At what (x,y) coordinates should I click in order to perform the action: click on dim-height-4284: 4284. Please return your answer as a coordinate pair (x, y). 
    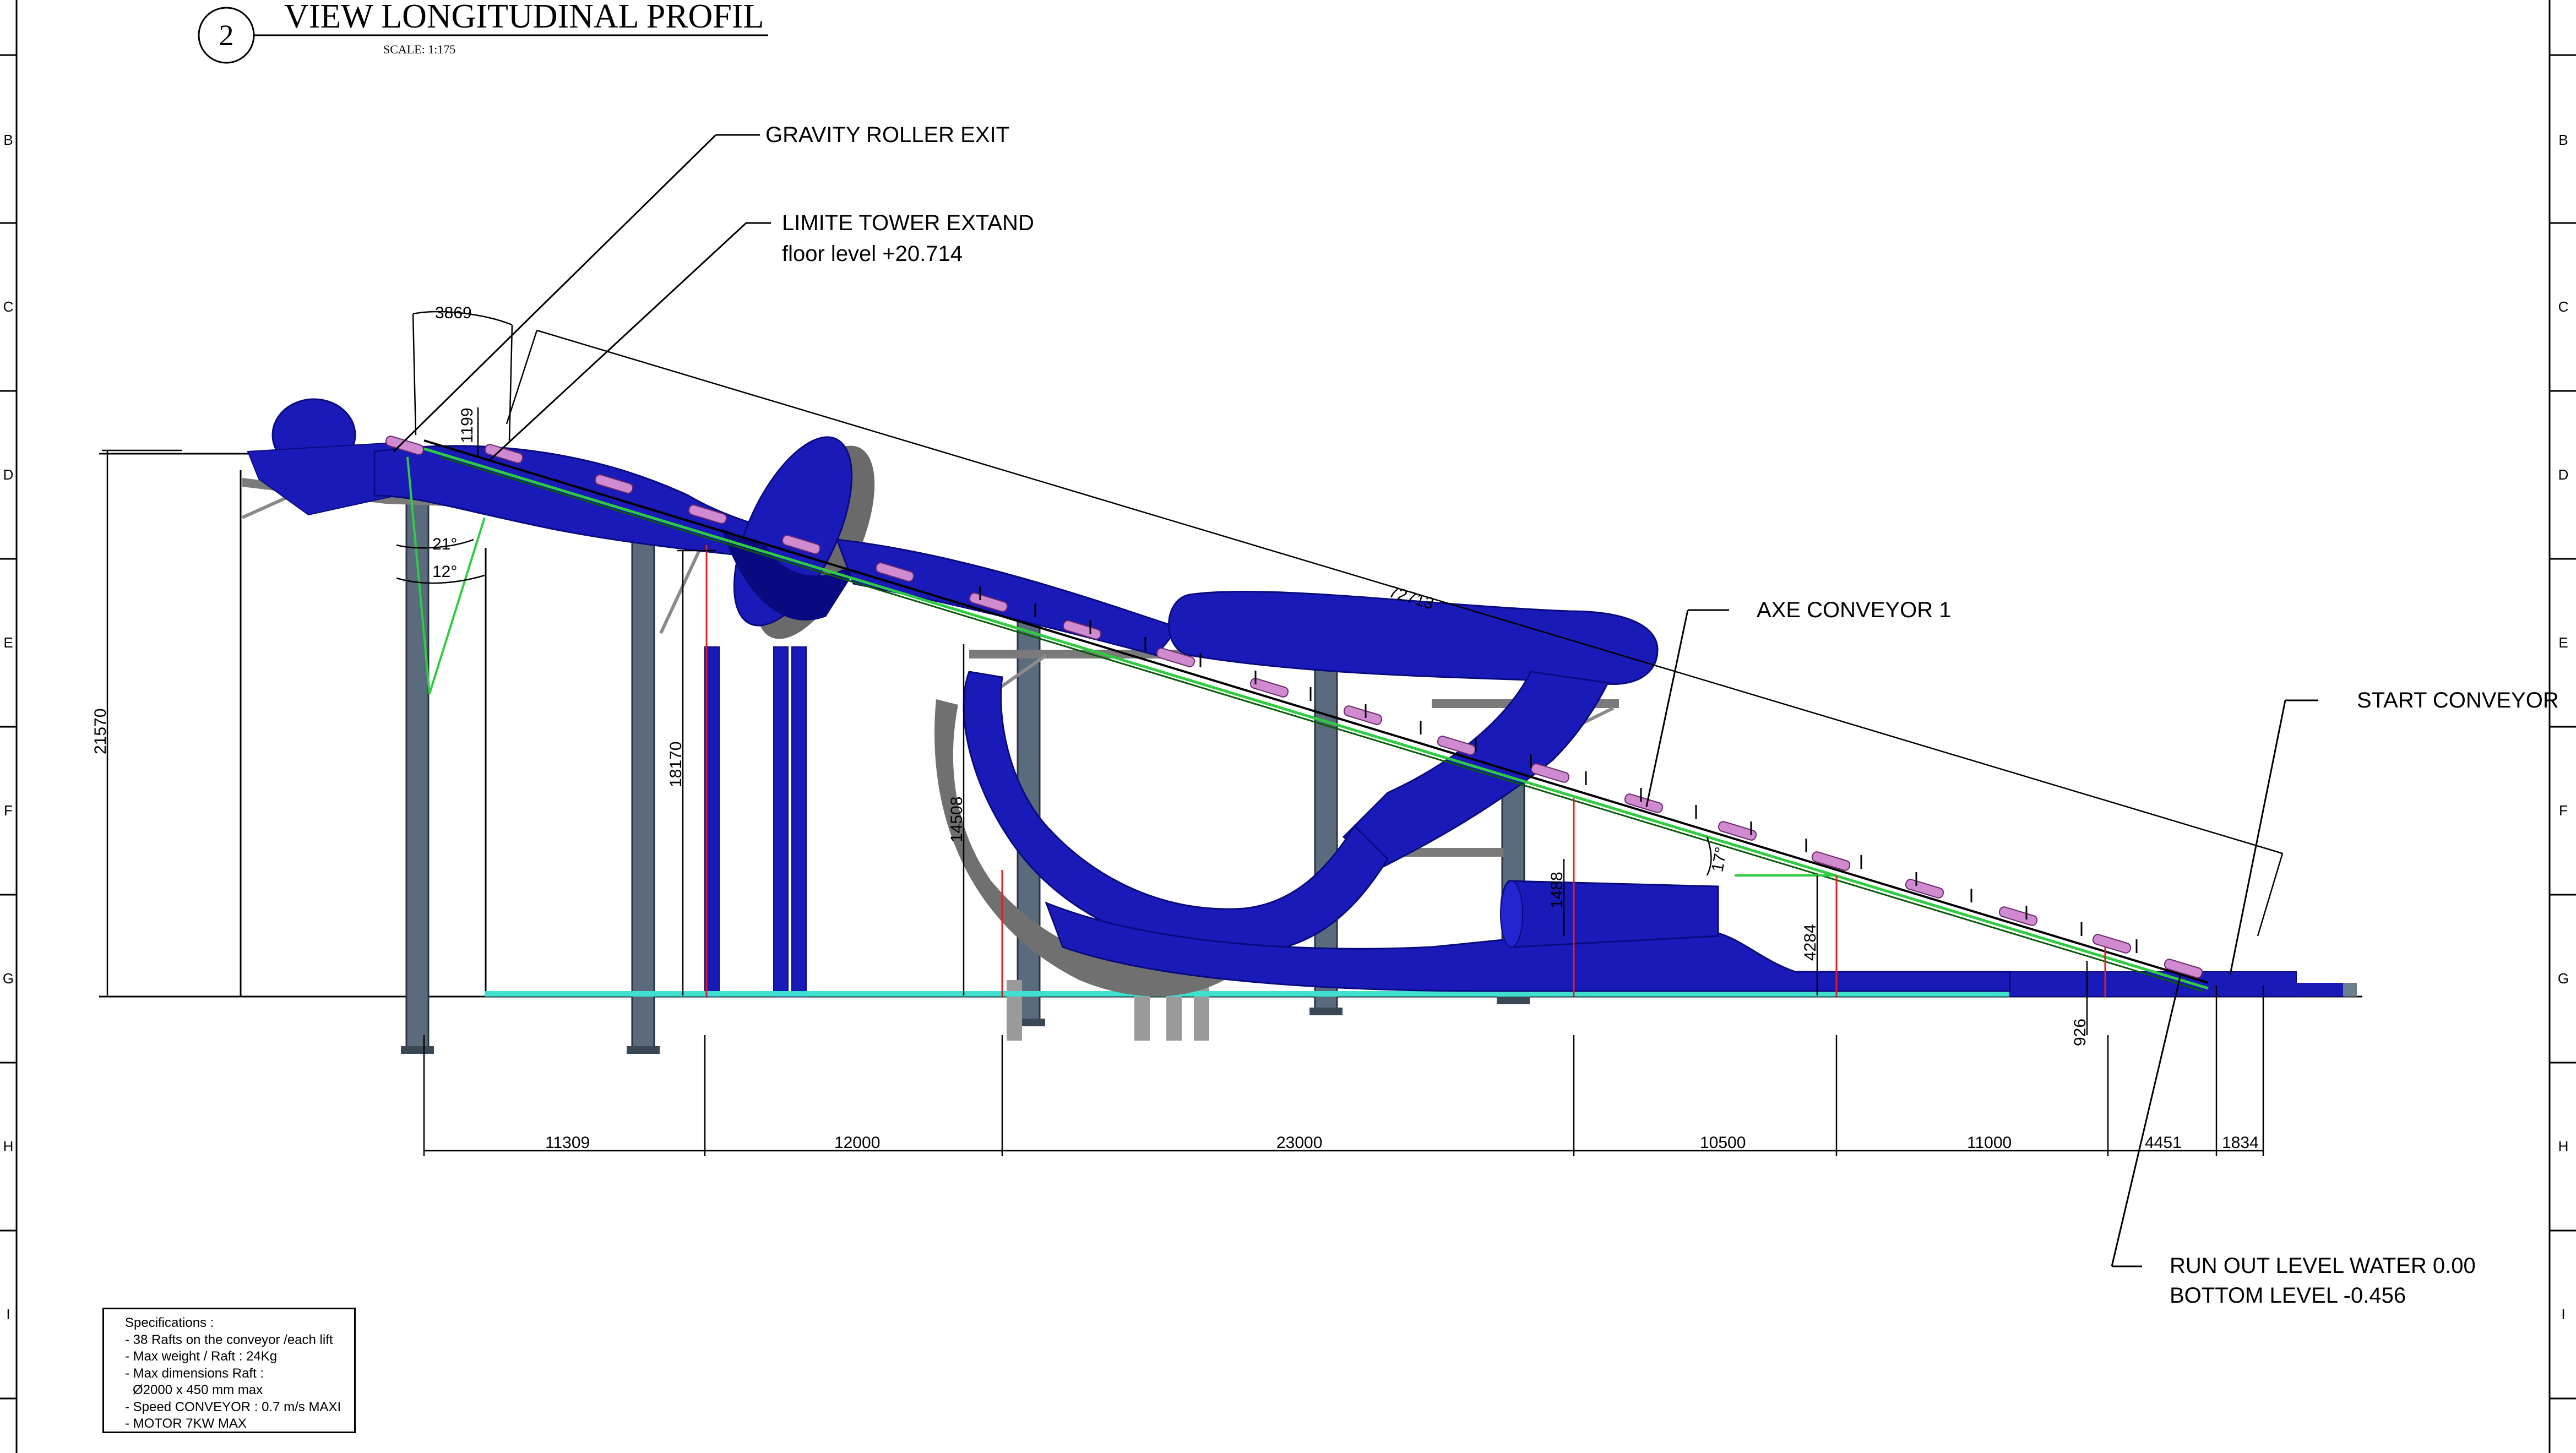
    Looking at the image, I should click on (1810, 942).